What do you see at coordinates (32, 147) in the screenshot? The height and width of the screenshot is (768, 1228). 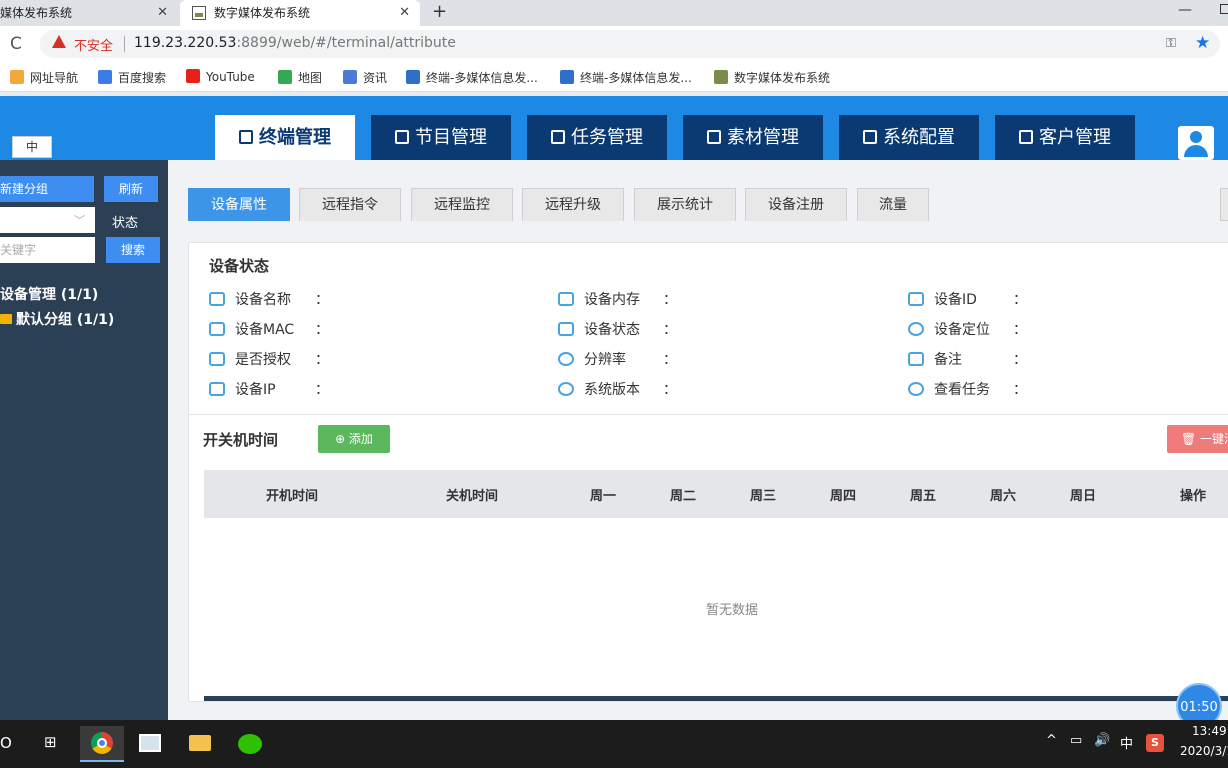 I see `language-button: 中` at bounding box center [32, 147].